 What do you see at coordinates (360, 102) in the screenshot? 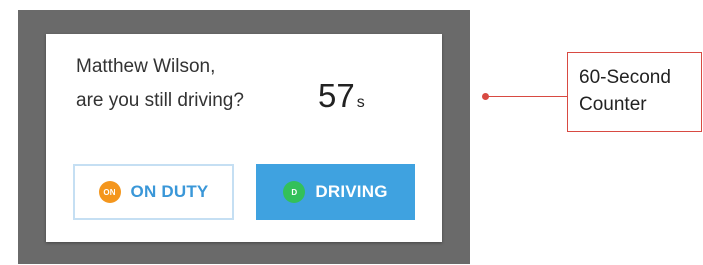
I see `counter-unit: s` at bounding box center [360, 102].